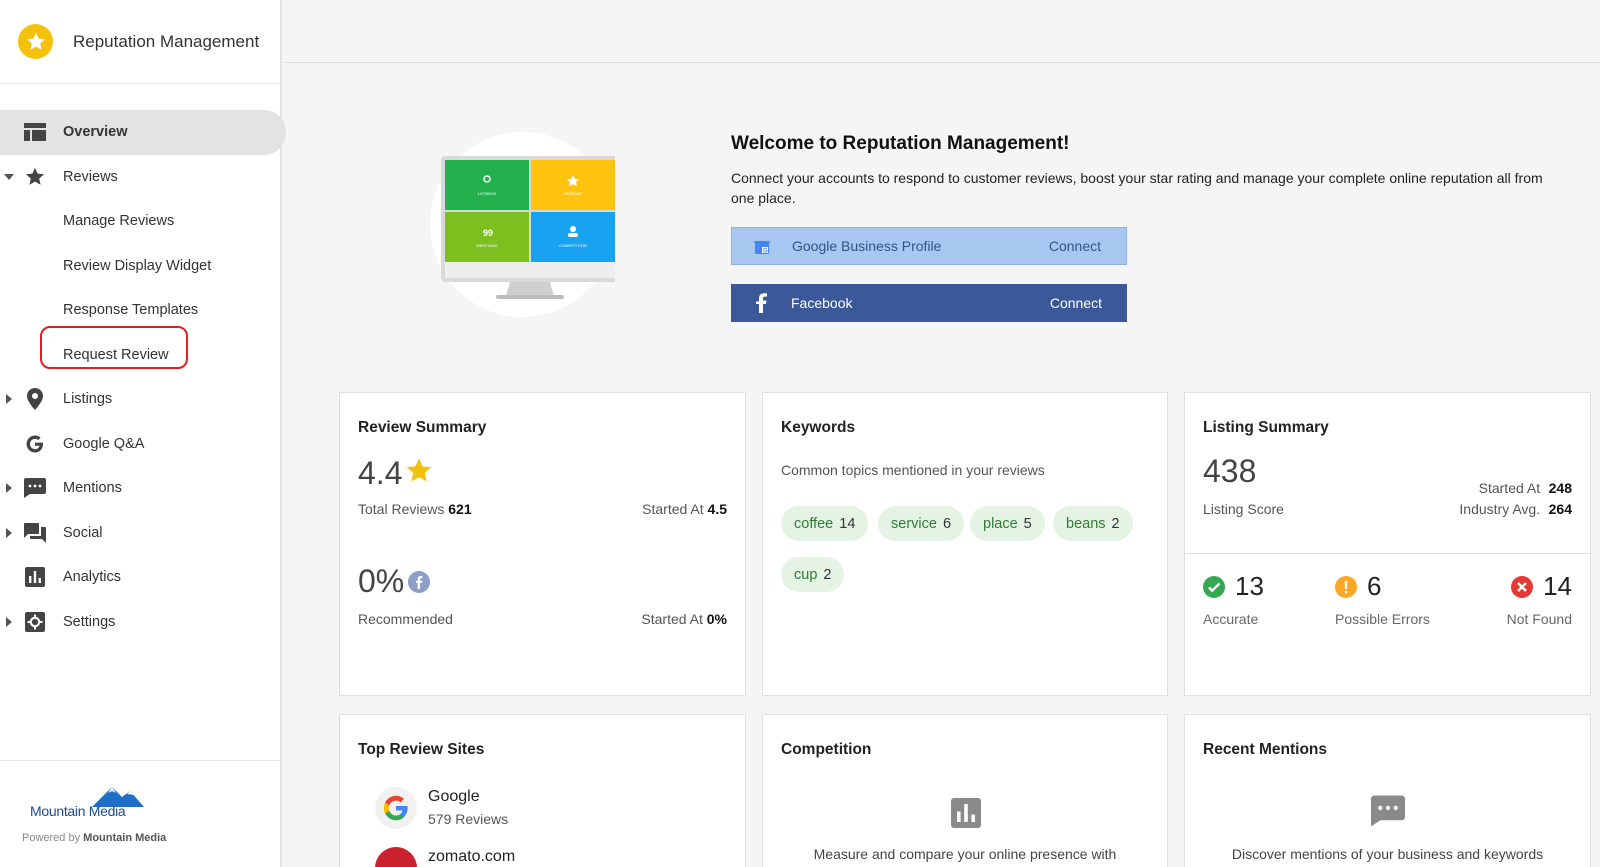 This screenshot has height=867, width=1600. I want to click on accurate-label: Accurate, so click(1231, 619).